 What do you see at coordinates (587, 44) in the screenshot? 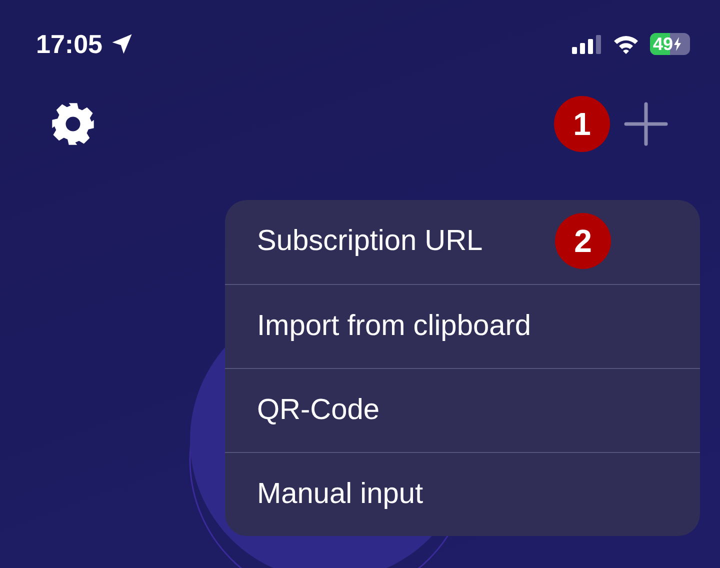
I see `signal-icon` at bounding box center [587, 44].